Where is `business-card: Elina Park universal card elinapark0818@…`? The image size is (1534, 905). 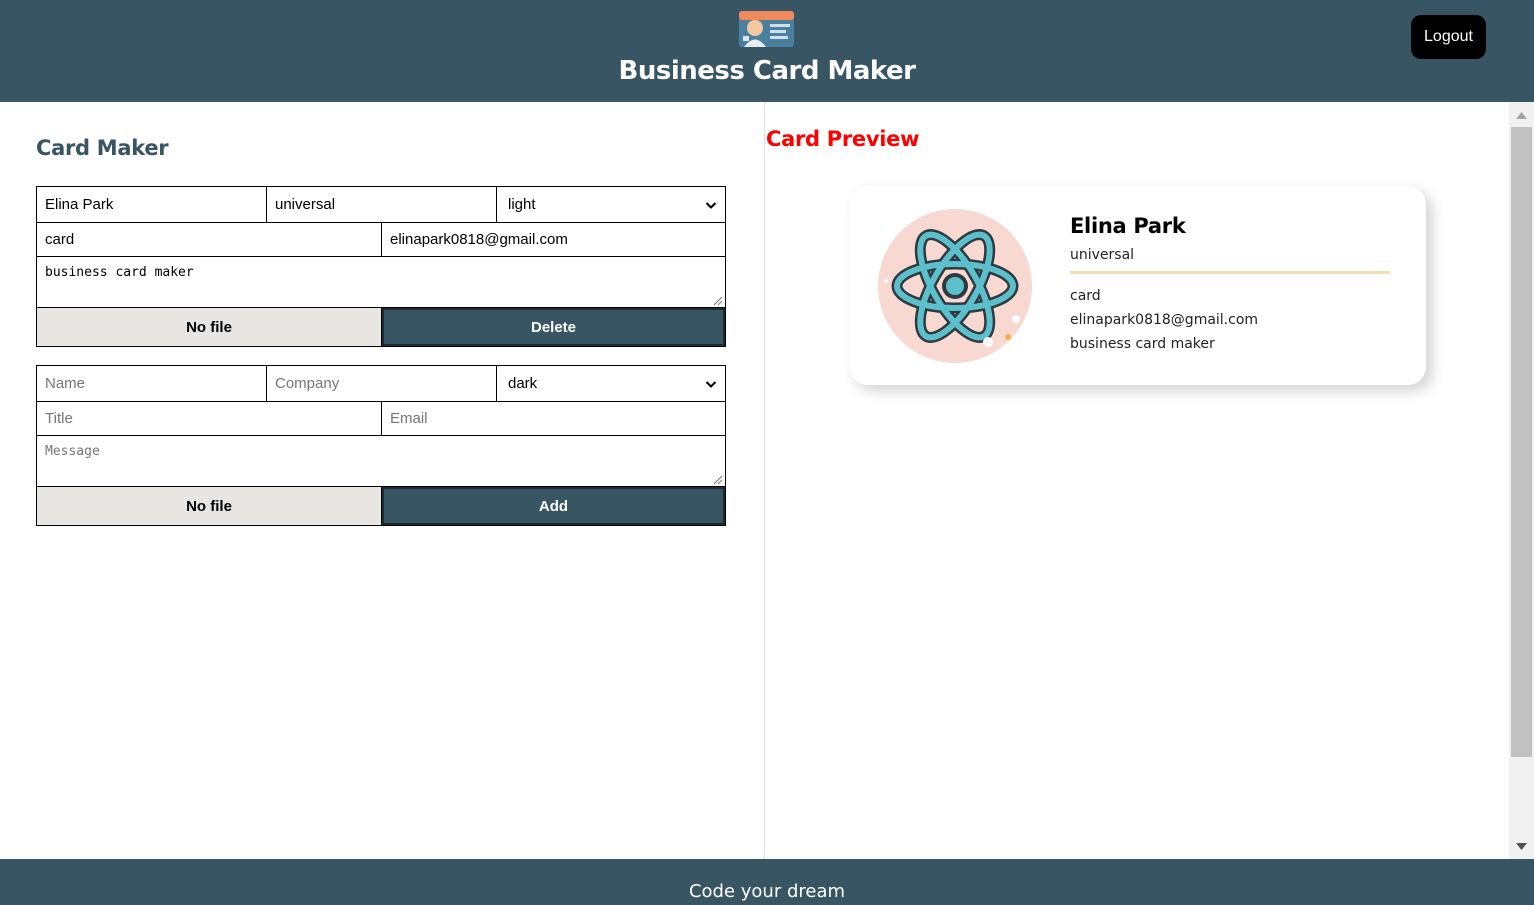
business-card: Elina Park universal card elinapark0818@… is located at coordinates (1138, 285).